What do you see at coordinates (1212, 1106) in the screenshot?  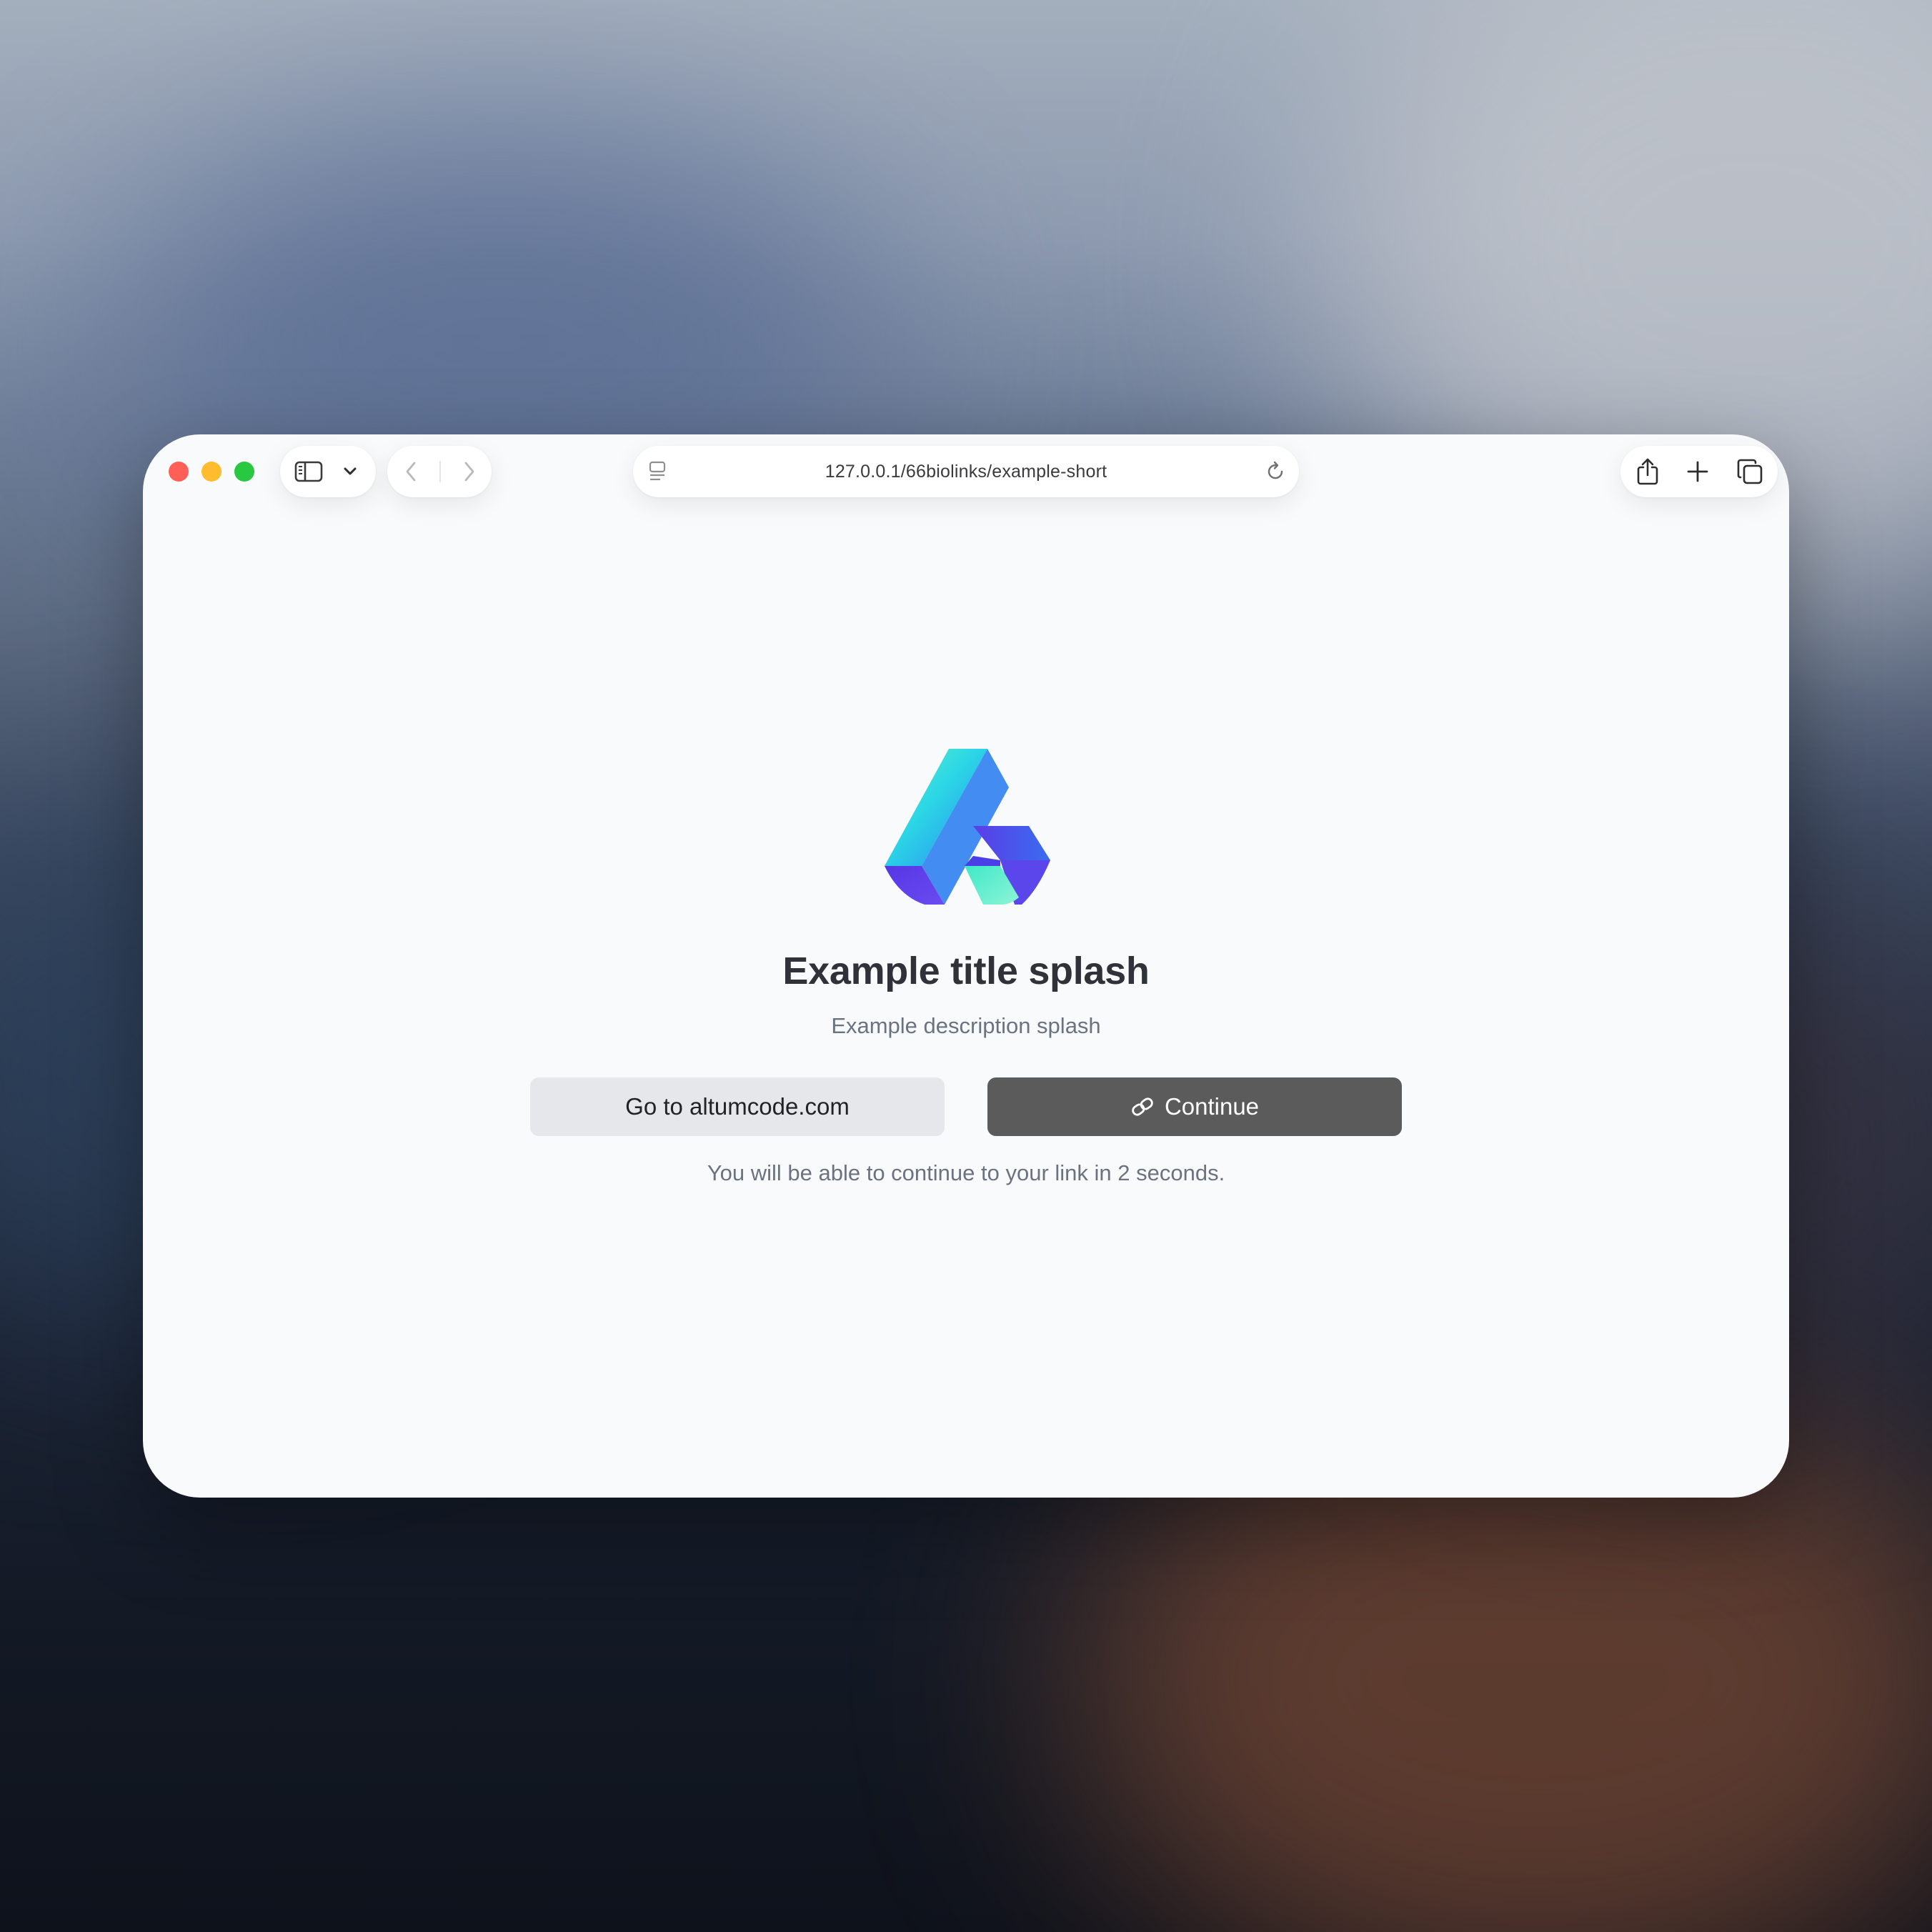 I see `continue-label: Continue` at bounding box center [1212, 1106].